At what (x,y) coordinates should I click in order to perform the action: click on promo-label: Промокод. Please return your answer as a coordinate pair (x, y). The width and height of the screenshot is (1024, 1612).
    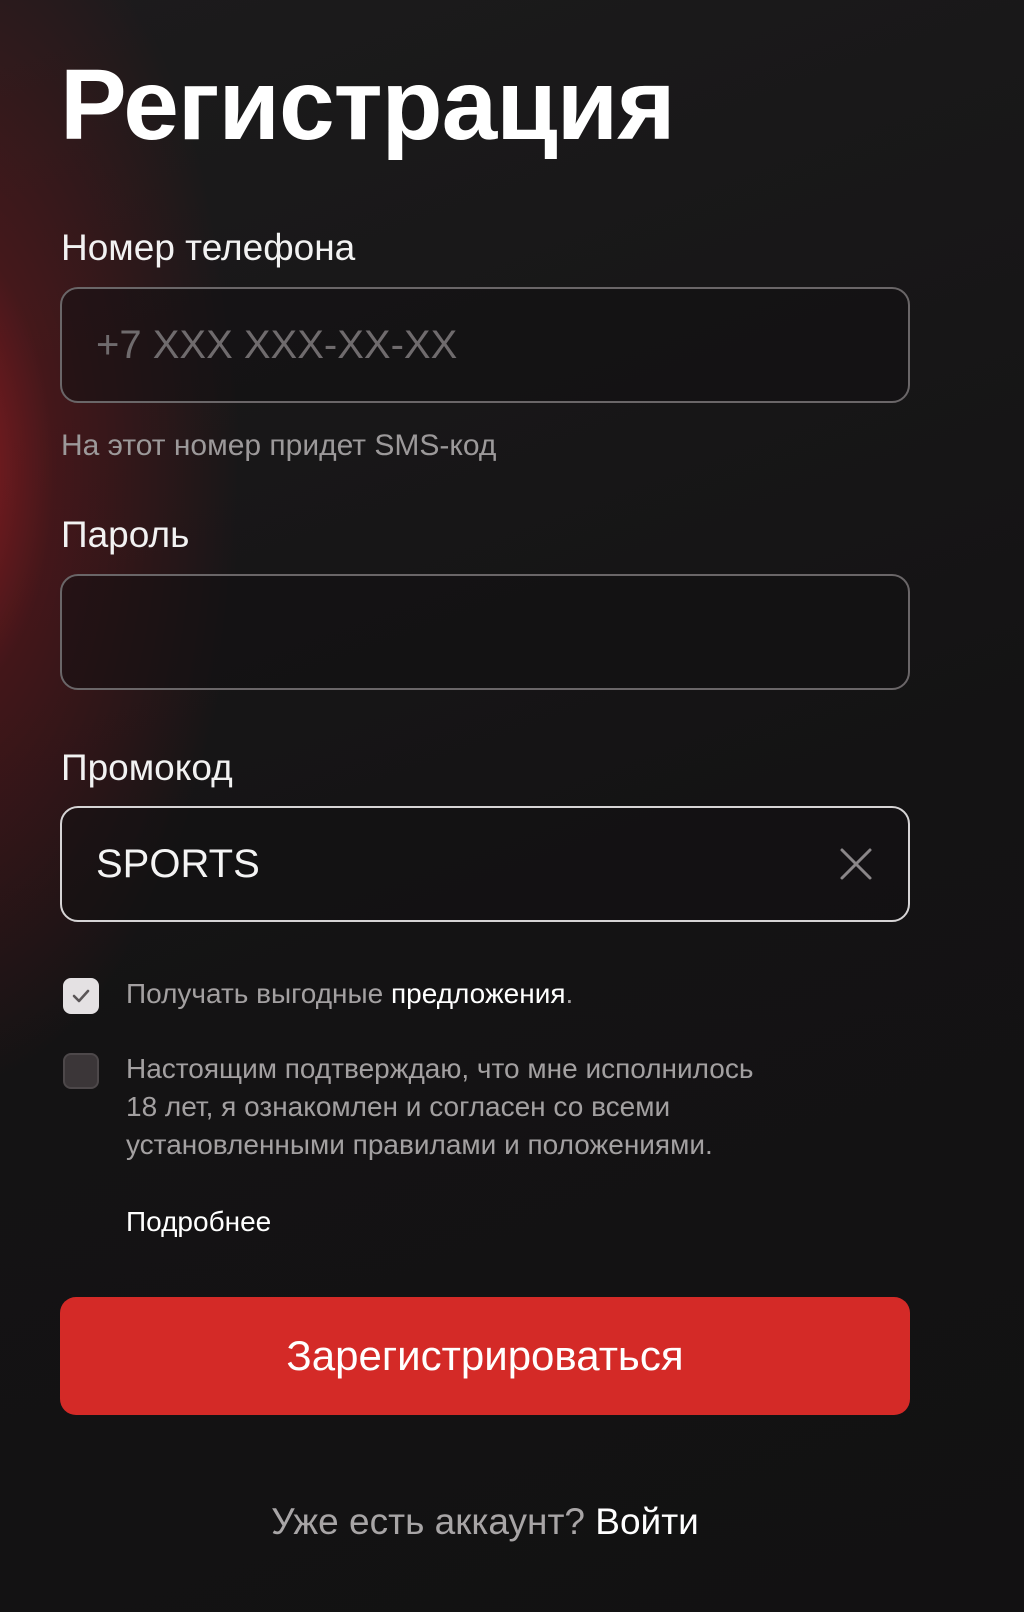
    Looking at the image, I should click on (147, 767).